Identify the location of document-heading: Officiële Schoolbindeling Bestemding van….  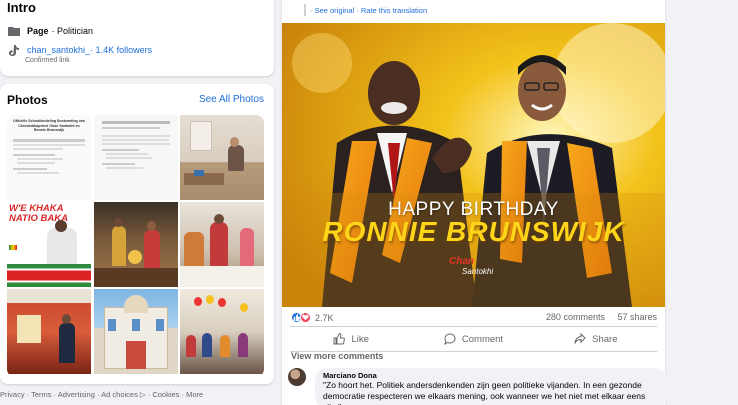
(49, 125).